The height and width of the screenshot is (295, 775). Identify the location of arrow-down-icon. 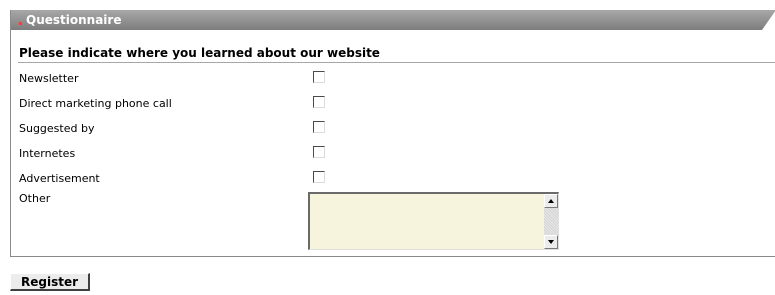
(551, 242).